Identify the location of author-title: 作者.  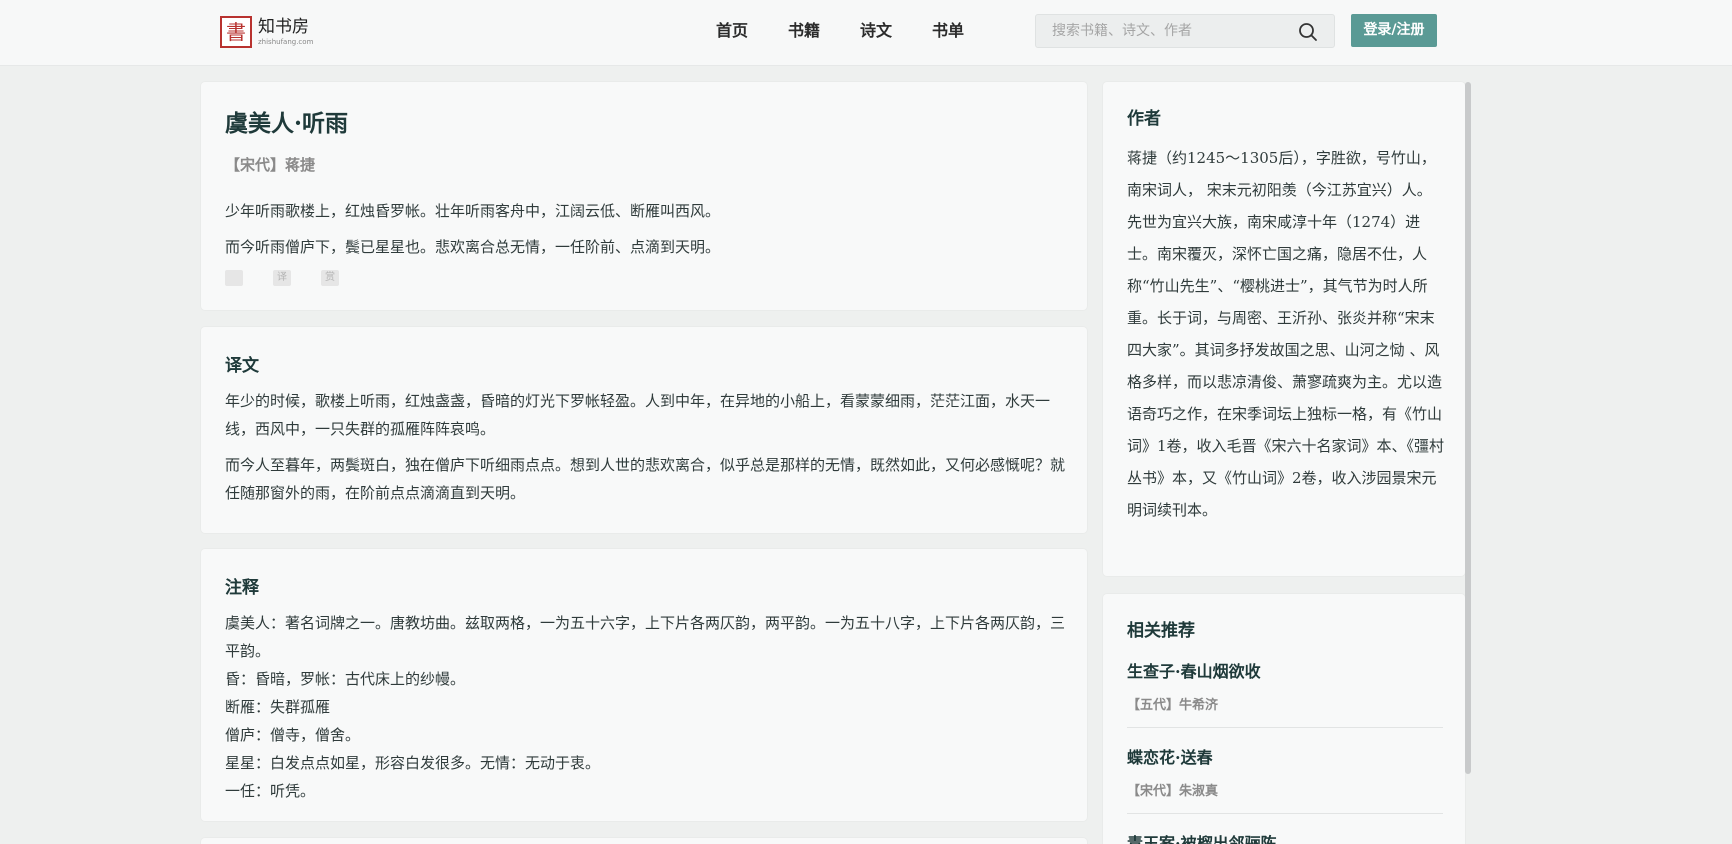
(1144, 119).